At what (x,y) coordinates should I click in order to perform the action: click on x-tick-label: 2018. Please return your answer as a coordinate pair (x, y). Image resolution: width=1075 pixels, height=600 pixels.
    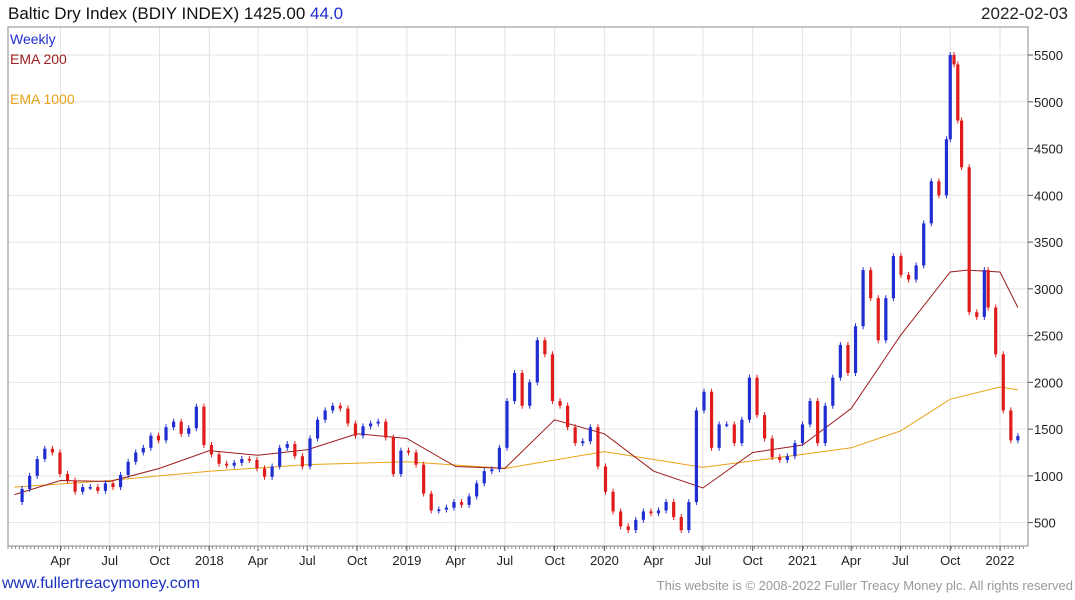
    Looking at the image, I should click on (209, 560).